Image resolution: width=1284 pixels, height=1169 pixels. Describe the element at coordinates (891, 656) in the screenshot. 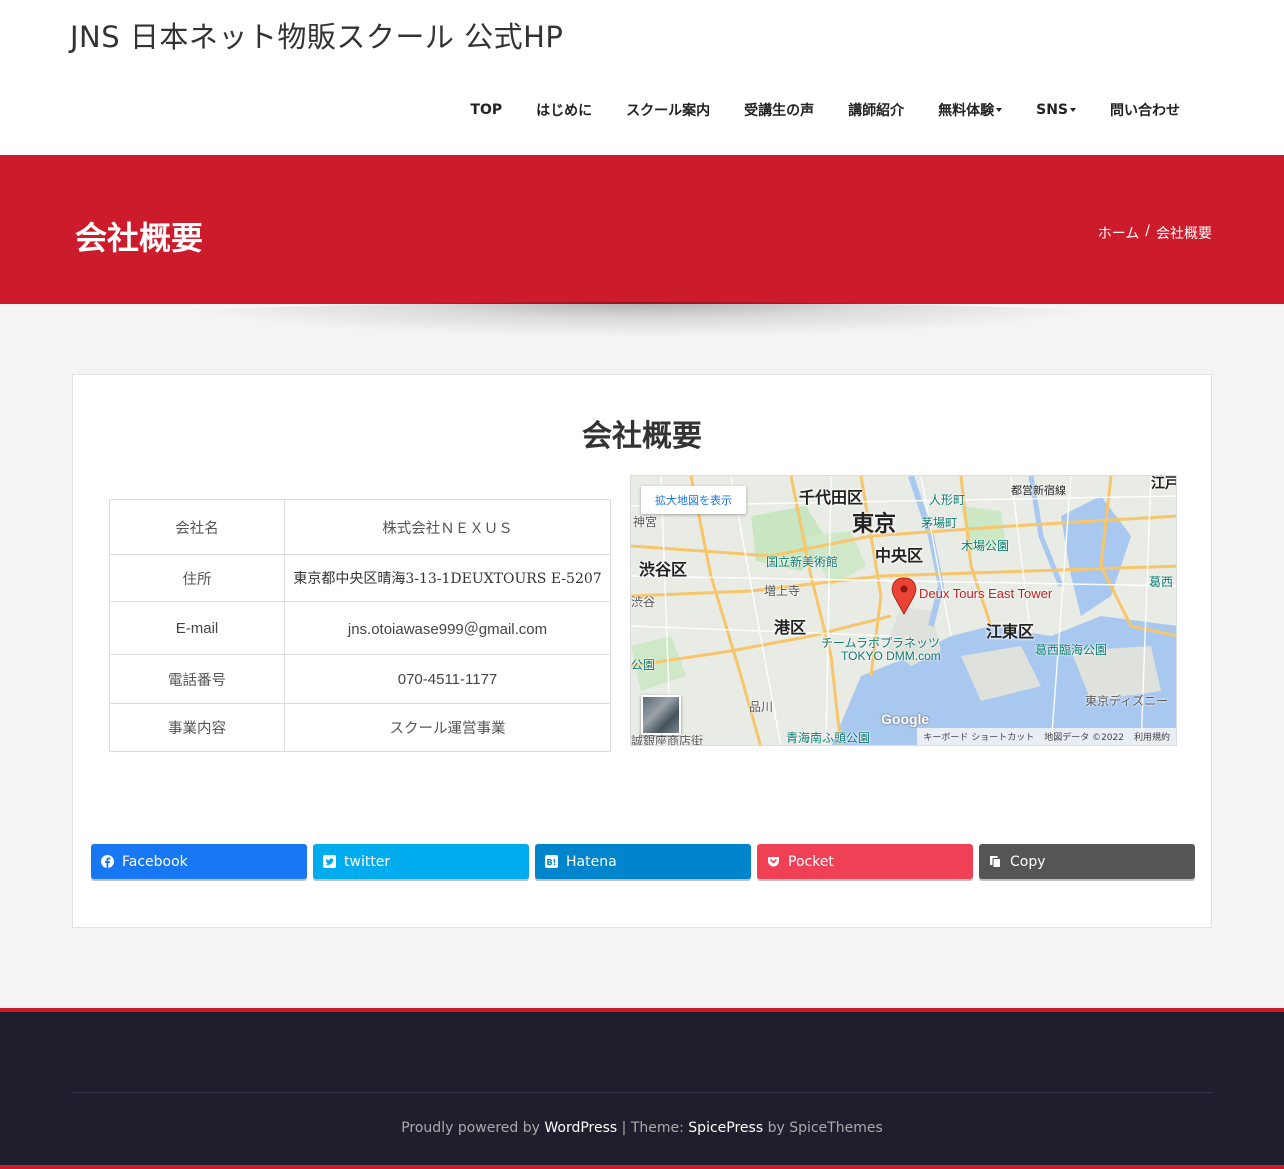

I see `map-poi-dmm: TOKYO DMM.com` at that location.